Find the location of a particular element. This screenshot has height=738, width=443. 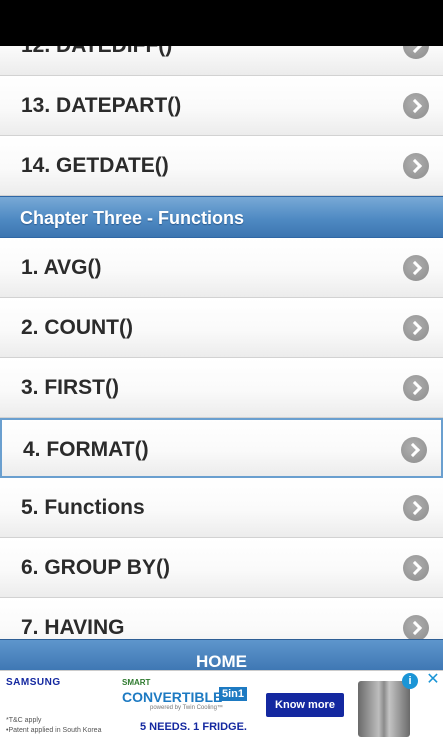

list-item-label: 14. GETDATE() is located at coordinates (95, 165).